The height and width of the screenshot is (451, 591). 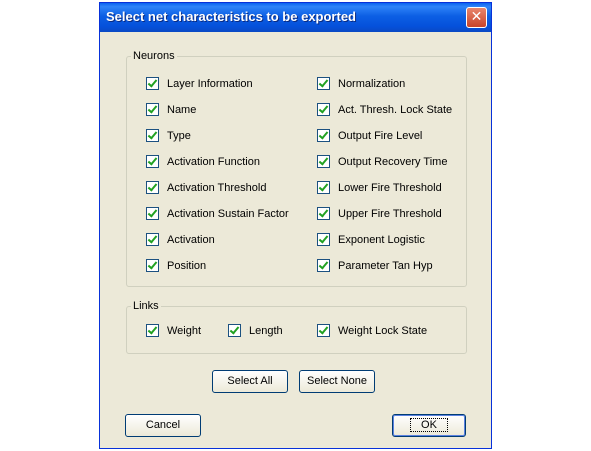 What do you see at coordinates (250, 381) in the screenshot?
I see `select-all-button: Select All` at bounding box center [250, 381].